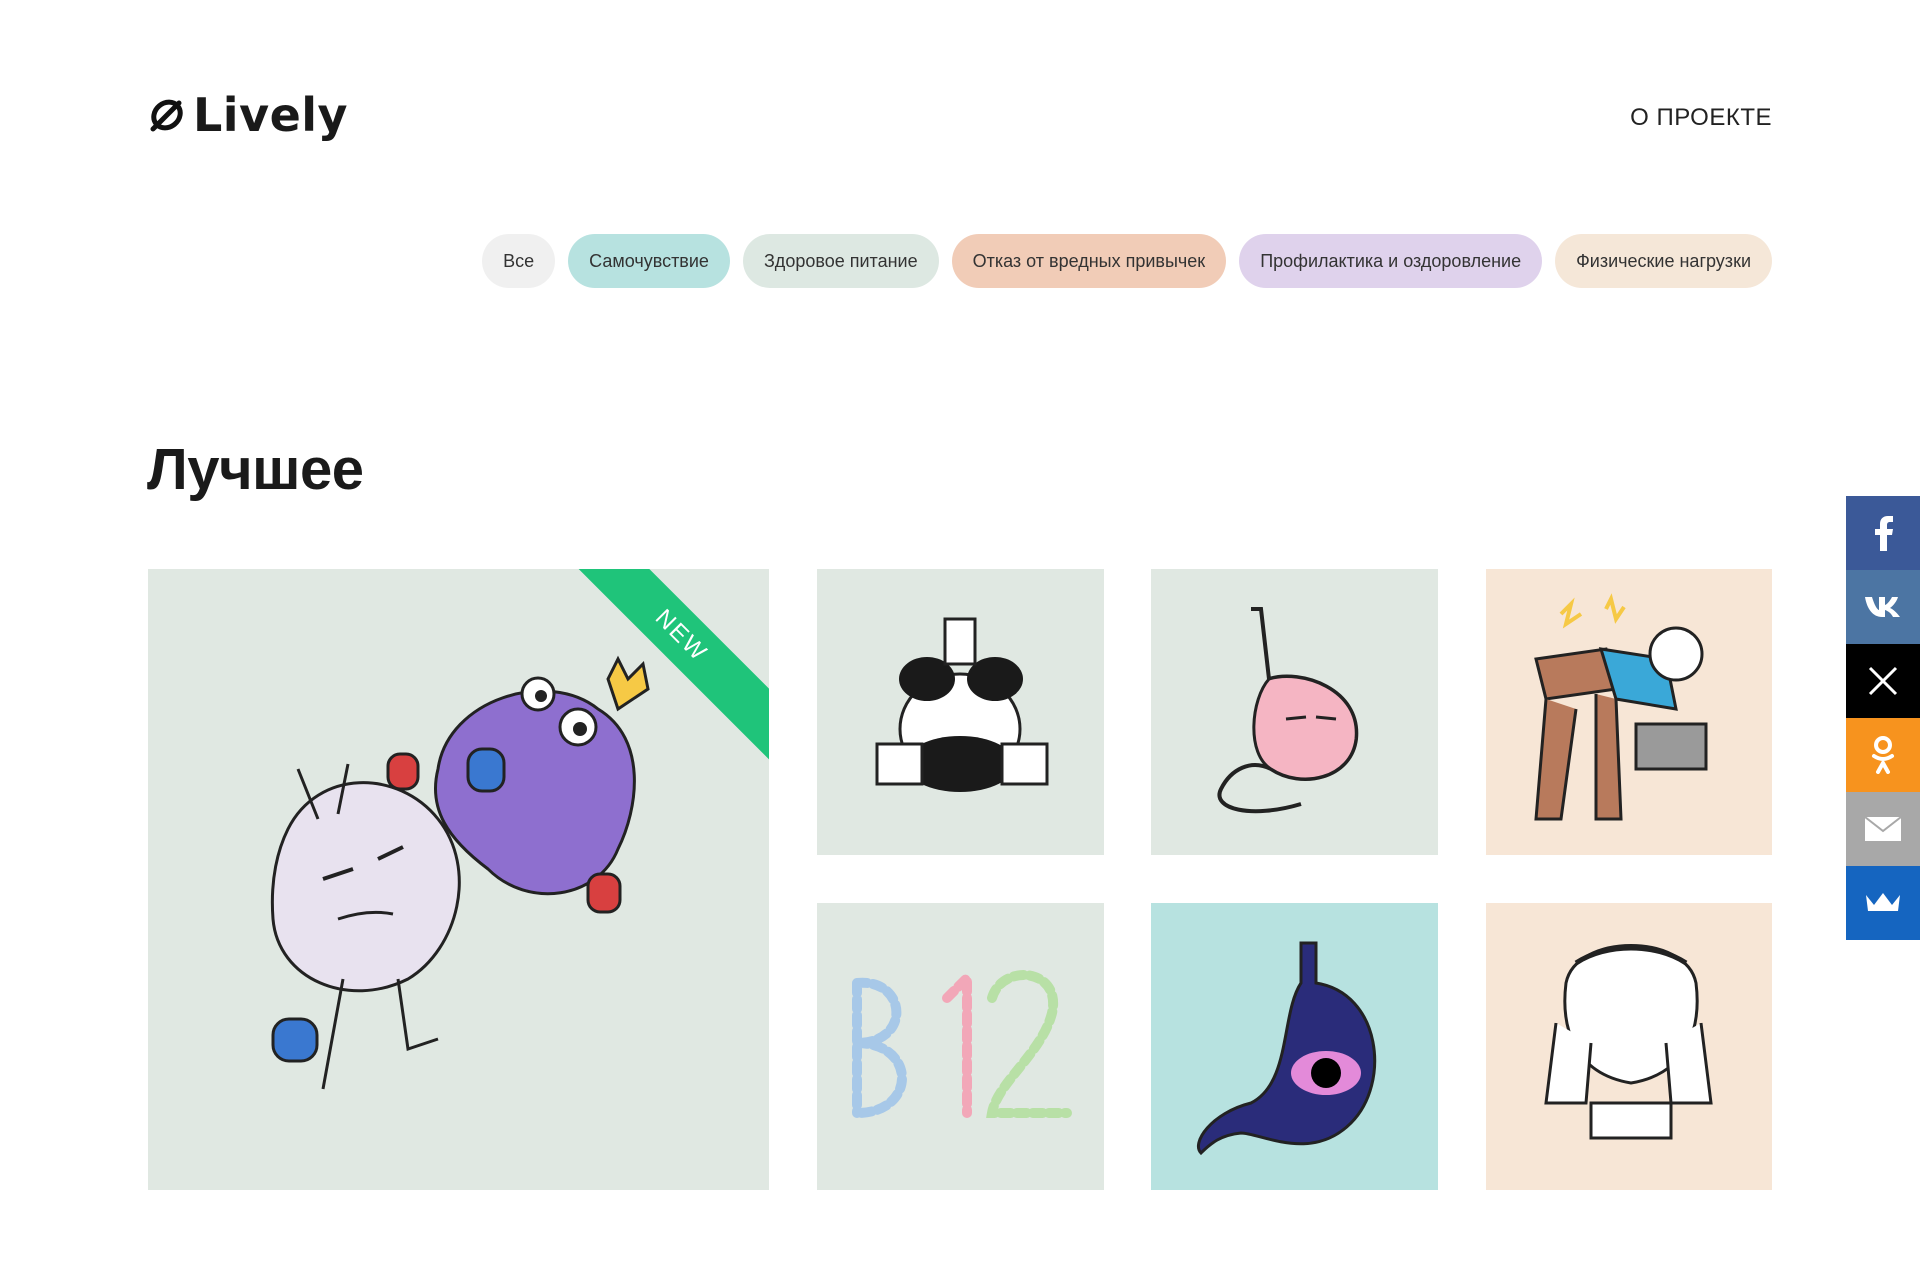 This screenshot has height=1274, width=1920. Describe the element at coordinates (840, 261) in the screenshot. I see `filter-healthy-food: Здоровое питание` at that location.